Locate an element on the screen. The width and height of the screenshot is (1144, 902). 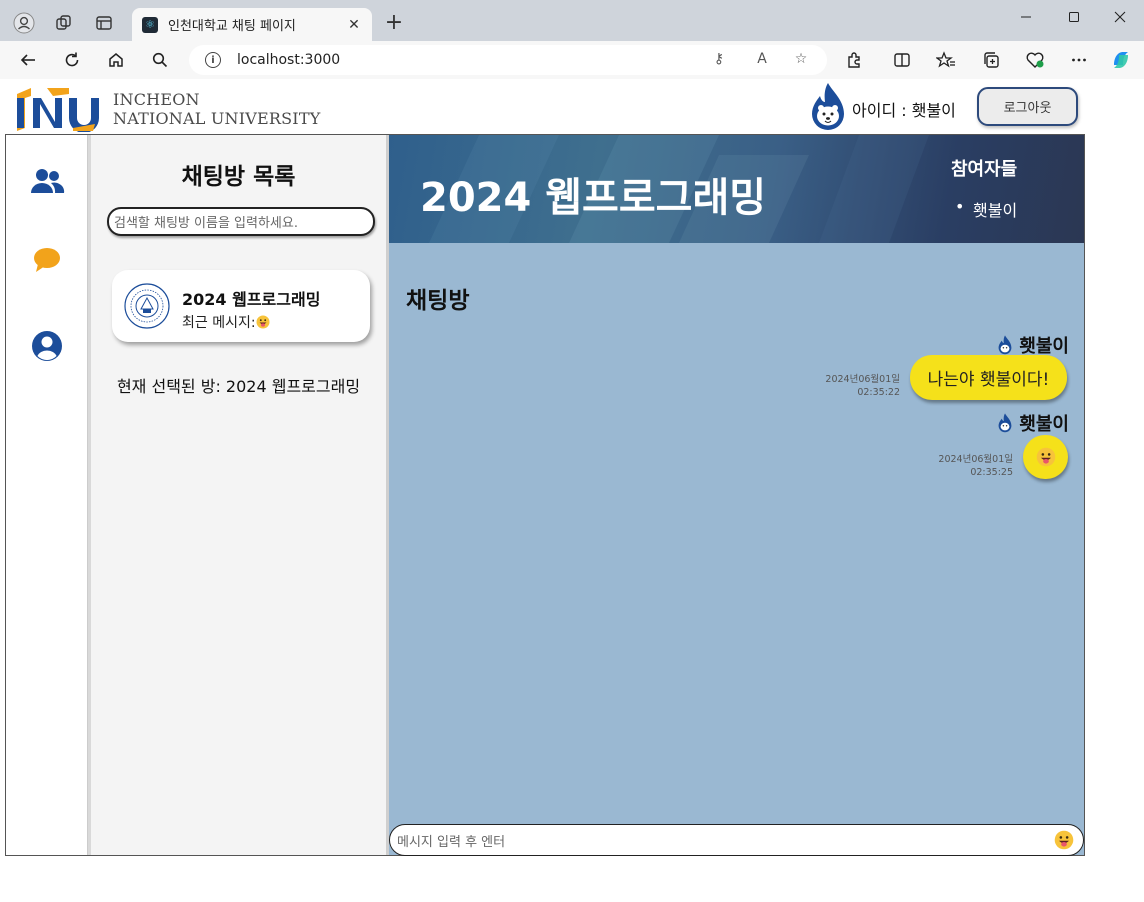
users-icon is located at coordinates (48, 181).